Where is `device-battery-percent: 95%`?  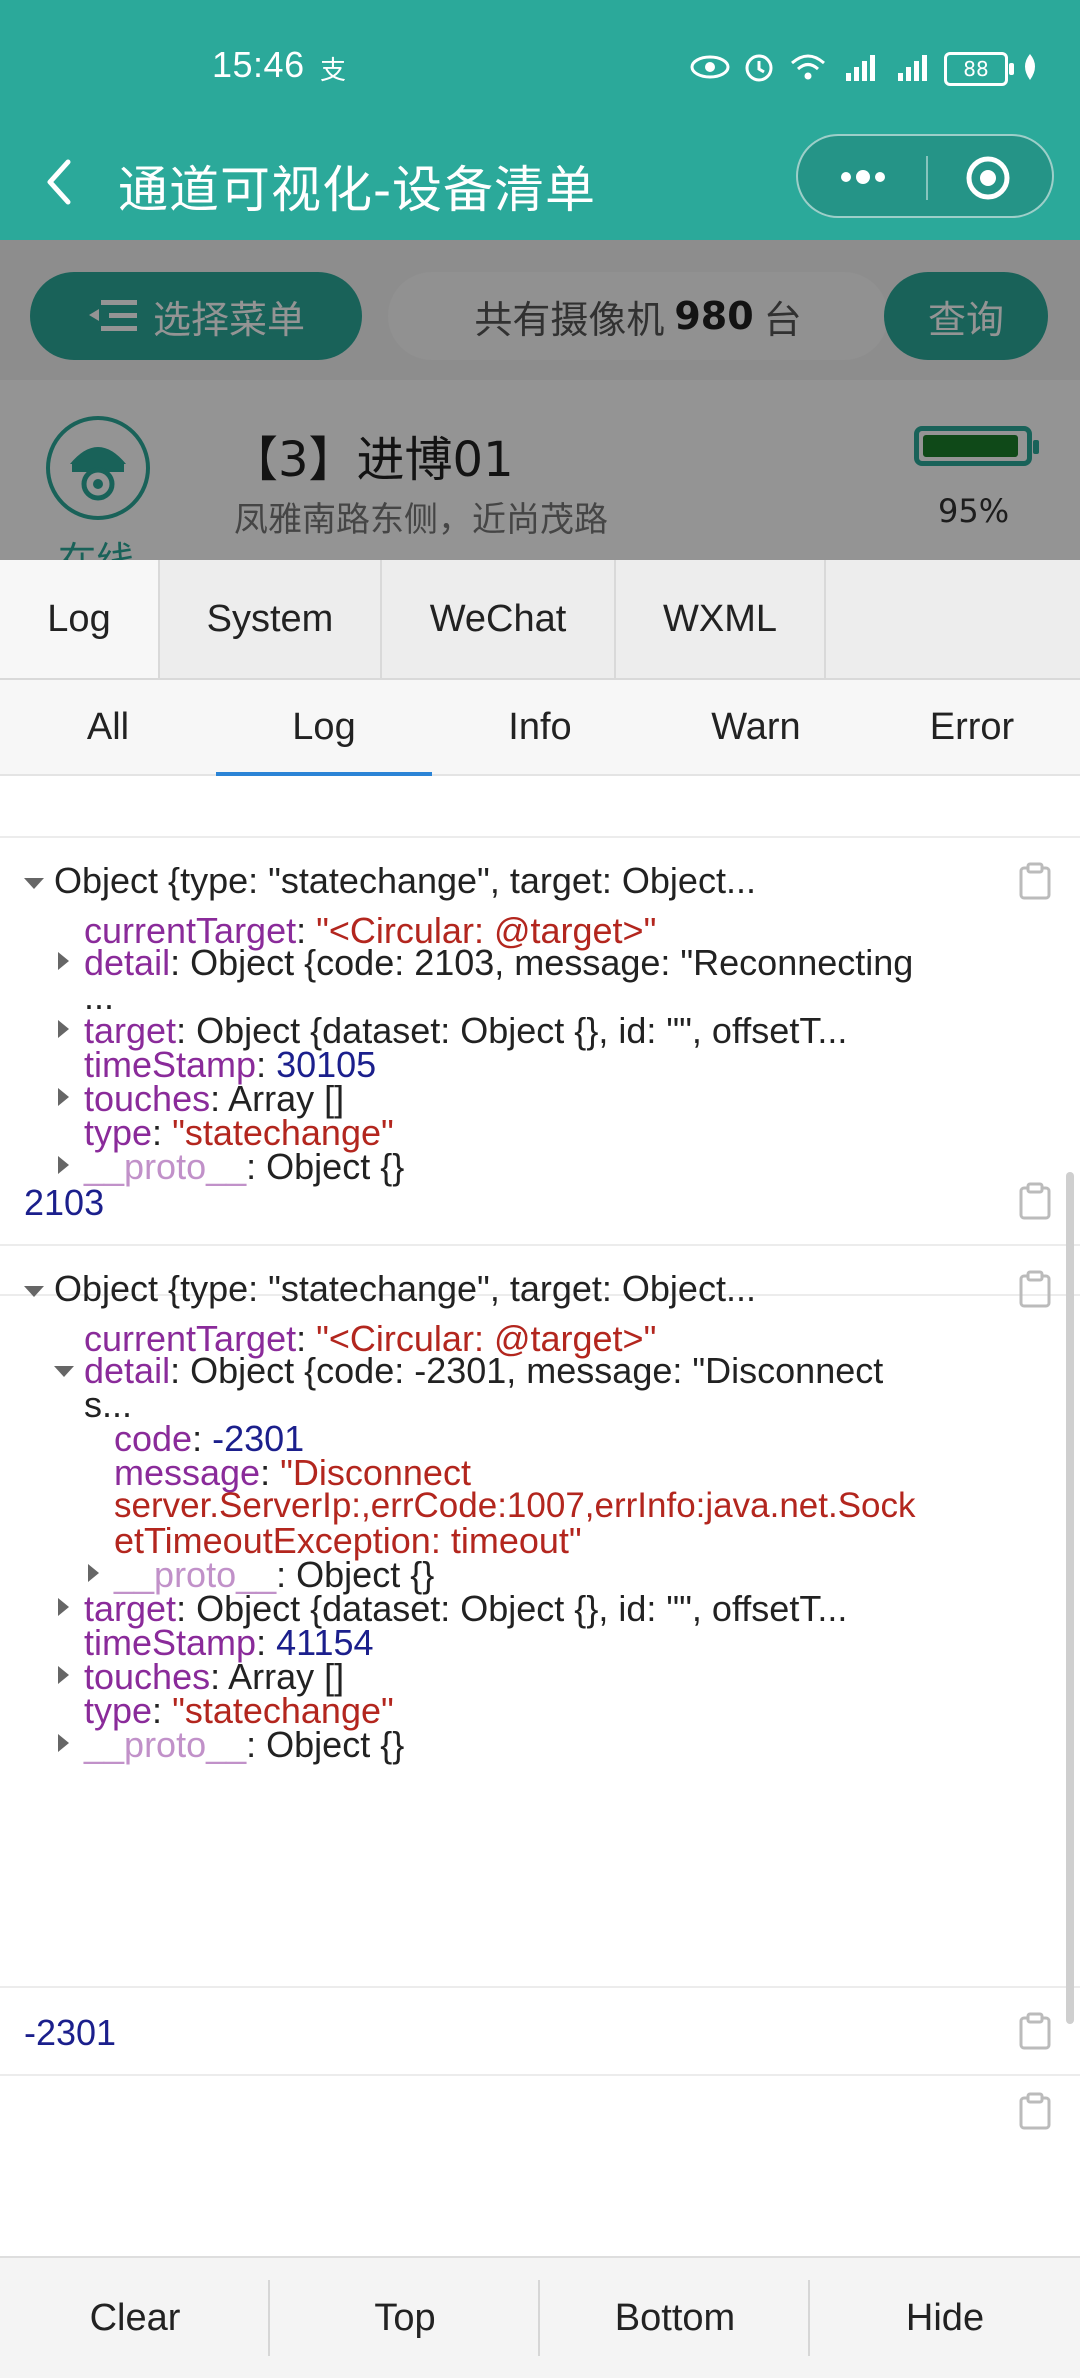 device-battery-percent: 95% is located at coordinates (974, 511).